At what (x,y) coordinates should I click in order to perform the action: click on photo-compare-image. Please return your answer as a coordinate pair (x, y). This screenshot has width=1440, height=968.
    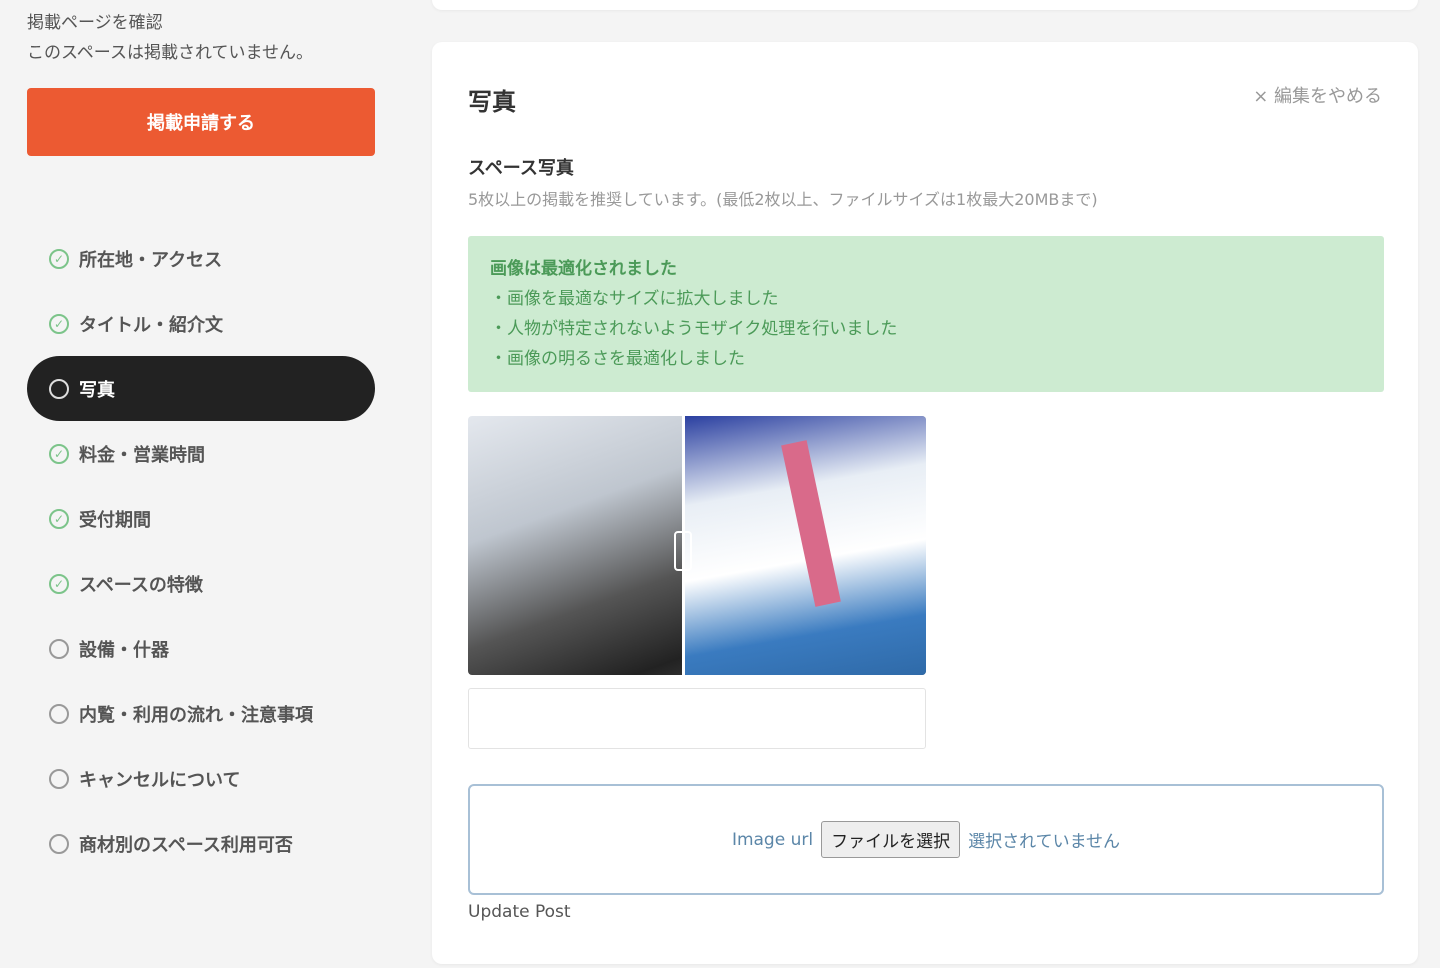
    Looking at the image, I should click on (697, 545).